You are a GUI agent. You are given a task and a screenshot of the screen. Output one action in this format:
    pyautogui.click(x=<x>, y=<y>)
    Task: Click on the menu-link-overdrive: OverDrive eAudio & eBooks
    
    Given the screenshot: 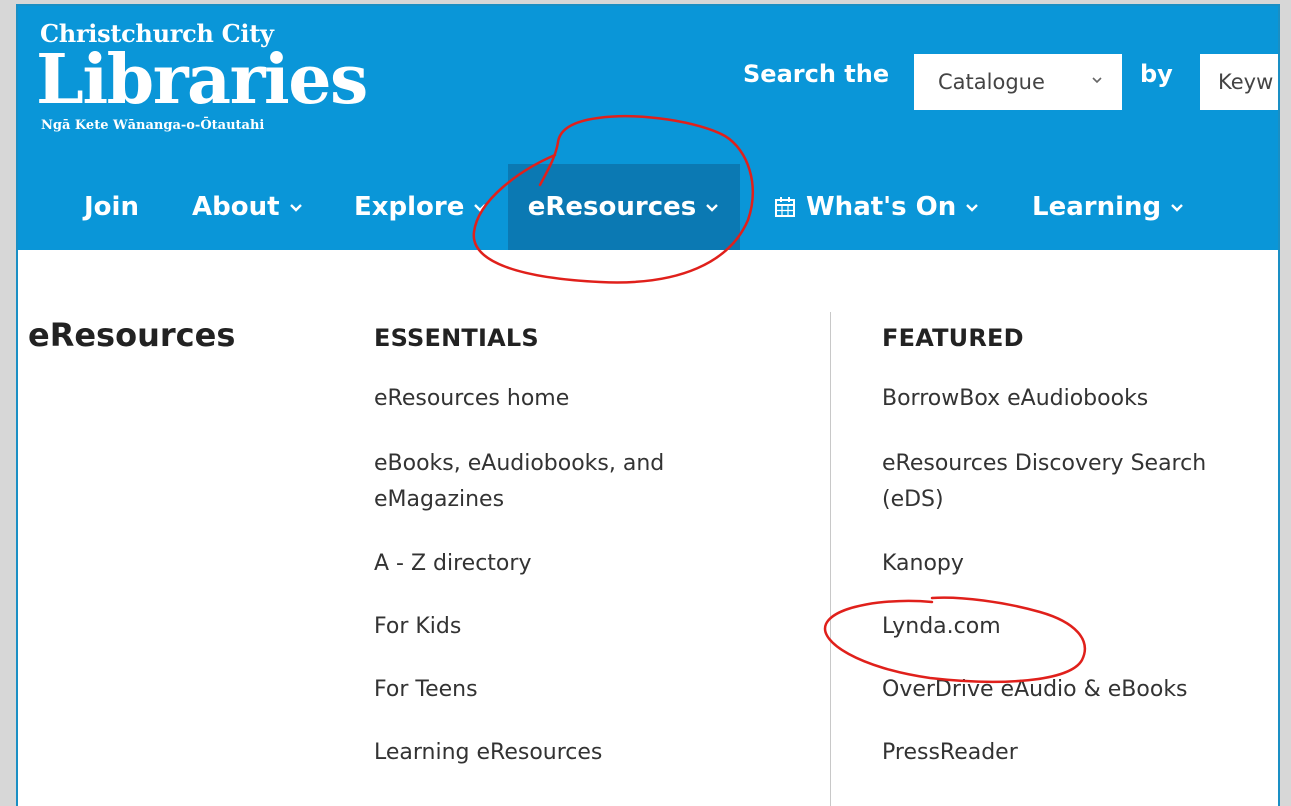 What is the action you would take?
    pyautogui.click(x=1035, y=690)
    